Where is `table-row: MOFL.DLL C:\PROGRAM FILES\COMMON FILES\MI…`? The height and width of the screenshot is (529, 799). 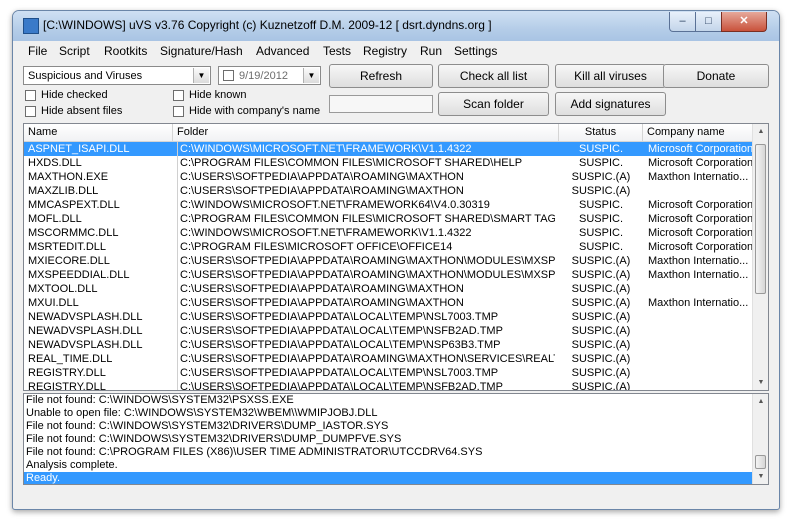 table-row: MOFL.DLL C:\PROGRAM FILES\COMMON FILES\MI… is located at coordinates (388, 219).